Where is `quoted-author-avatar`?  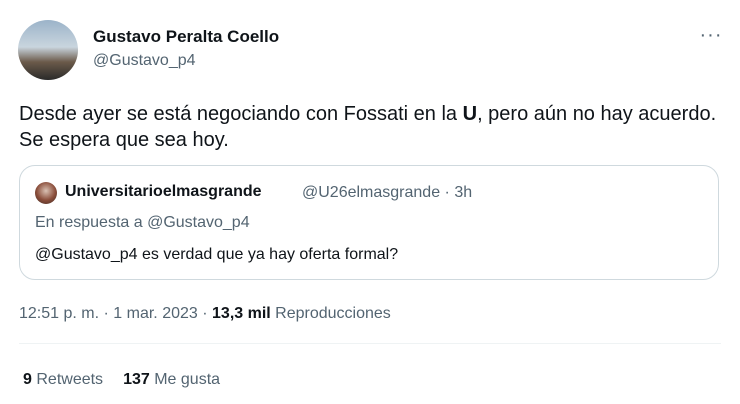 quoted-author-avatar is located at coordinates (46, 193).